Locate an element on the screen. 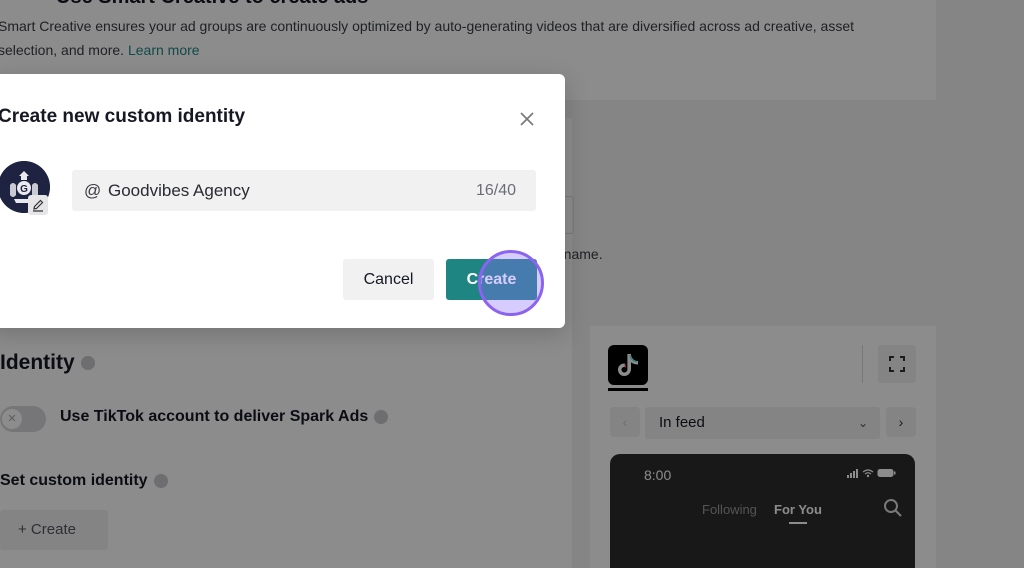 The width and height of the screenshot is (1024, 568). svg-text: G is located at coordinates (24, 189).